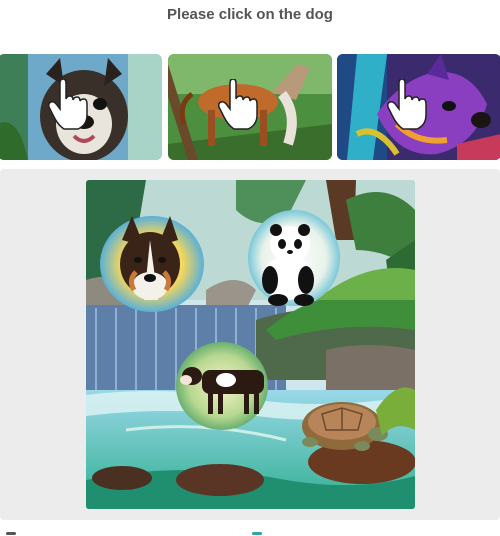 This screenshot has width=500, height=536. I want to click on footer-strip, so click(250, 529).